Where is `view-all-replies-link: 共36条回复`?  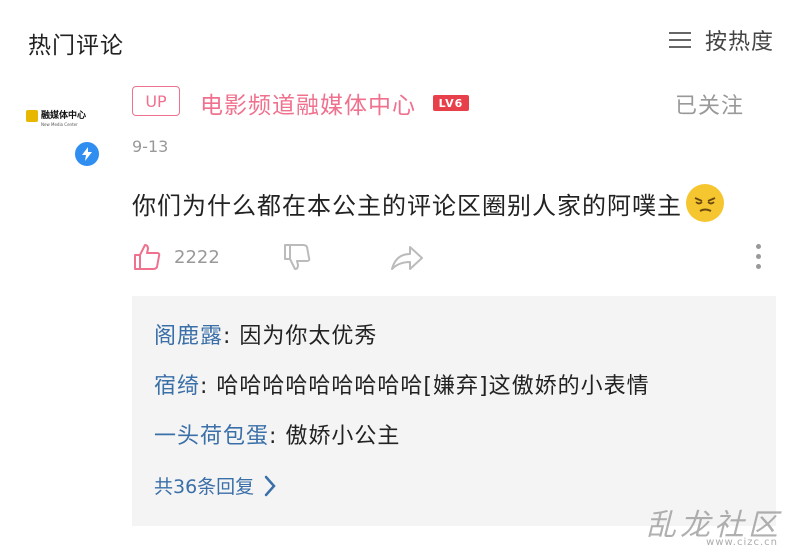
view-all-replies-link: 共36条回复 is located at coordinates (215, 485).